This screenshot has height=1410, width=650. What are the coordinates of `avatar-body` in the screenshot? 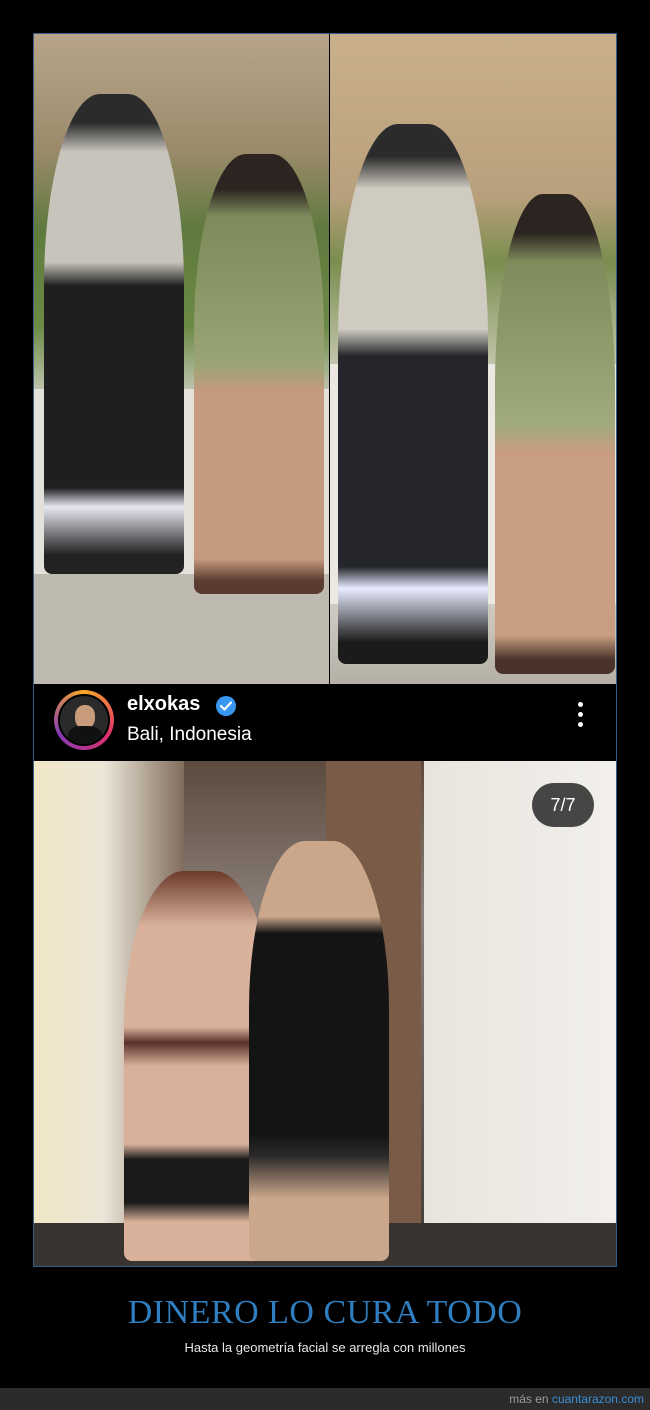 It's located at (85, 735).